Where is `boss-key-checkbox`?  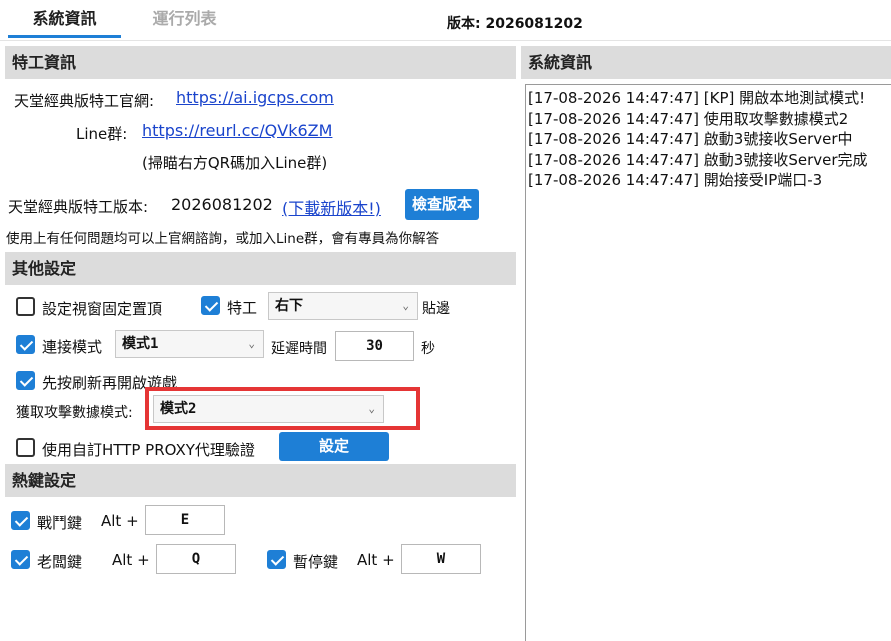 boss-key-checkbox is located at coordinates (20, 559).